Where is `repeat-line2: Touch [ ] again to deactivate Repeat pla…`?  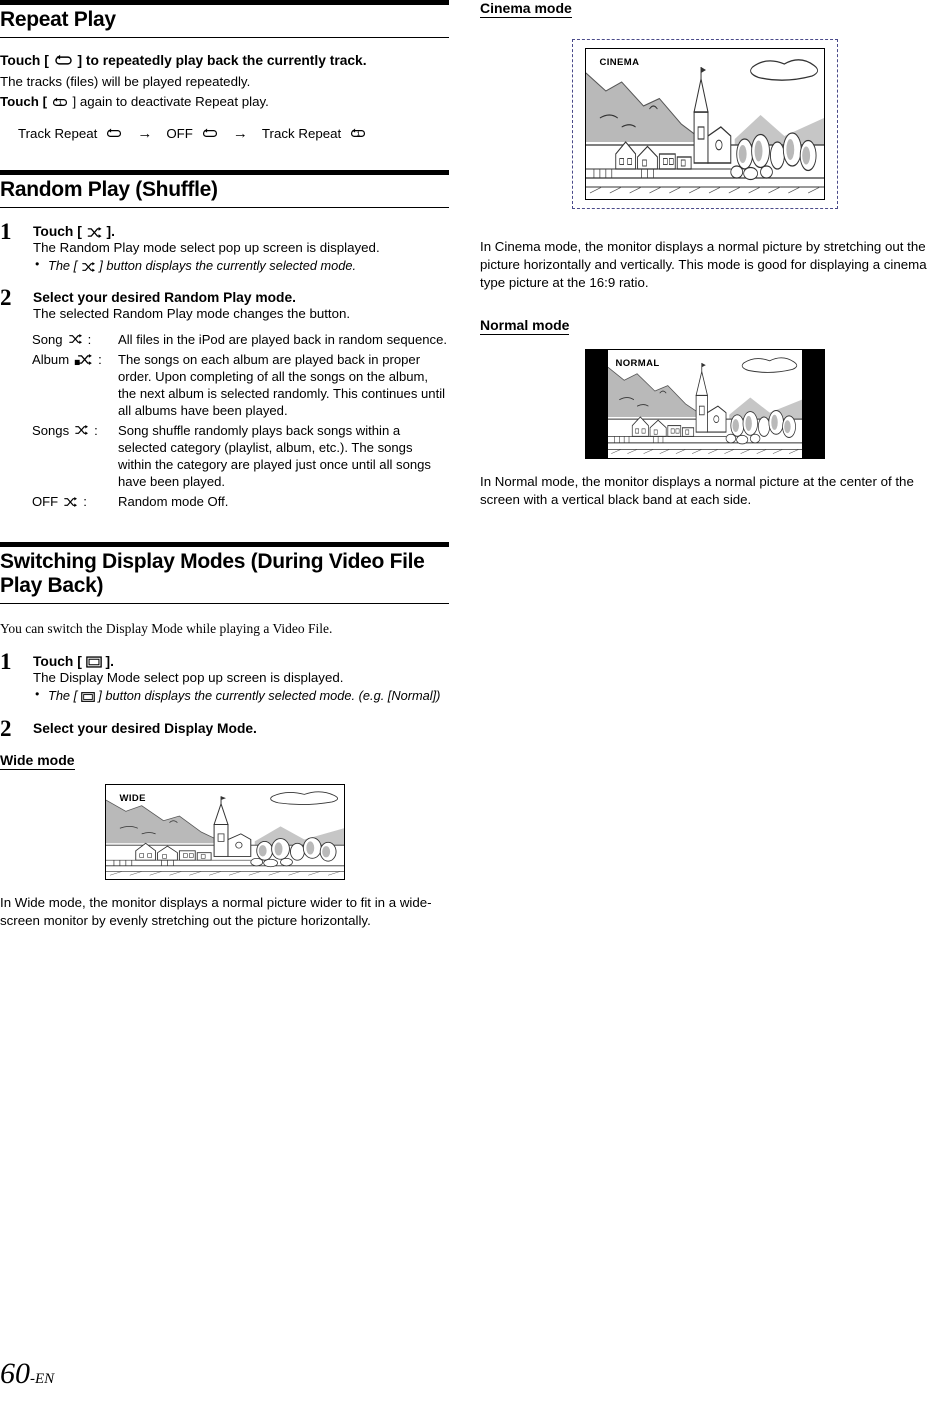 repeat-line2: Touch [ ] again to deactivate Repeat pla… is located at coordinates (224, 102).